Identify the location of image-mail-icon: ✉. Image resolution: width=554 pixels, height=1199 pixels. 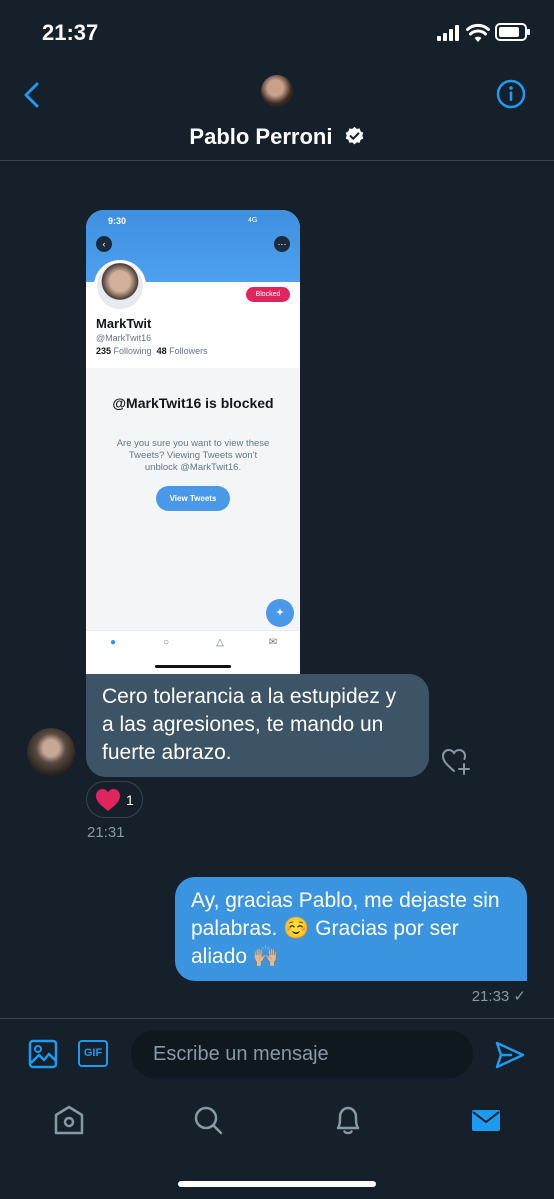
(273, 642).